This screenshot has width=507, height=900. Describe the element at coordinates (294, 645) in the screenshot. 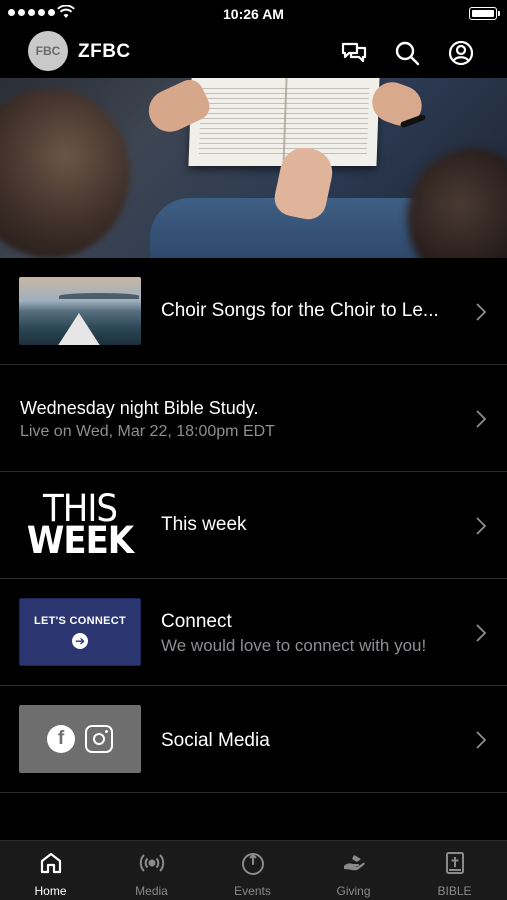

I see `item-subtitle: We would love to connect with you!` at that location.